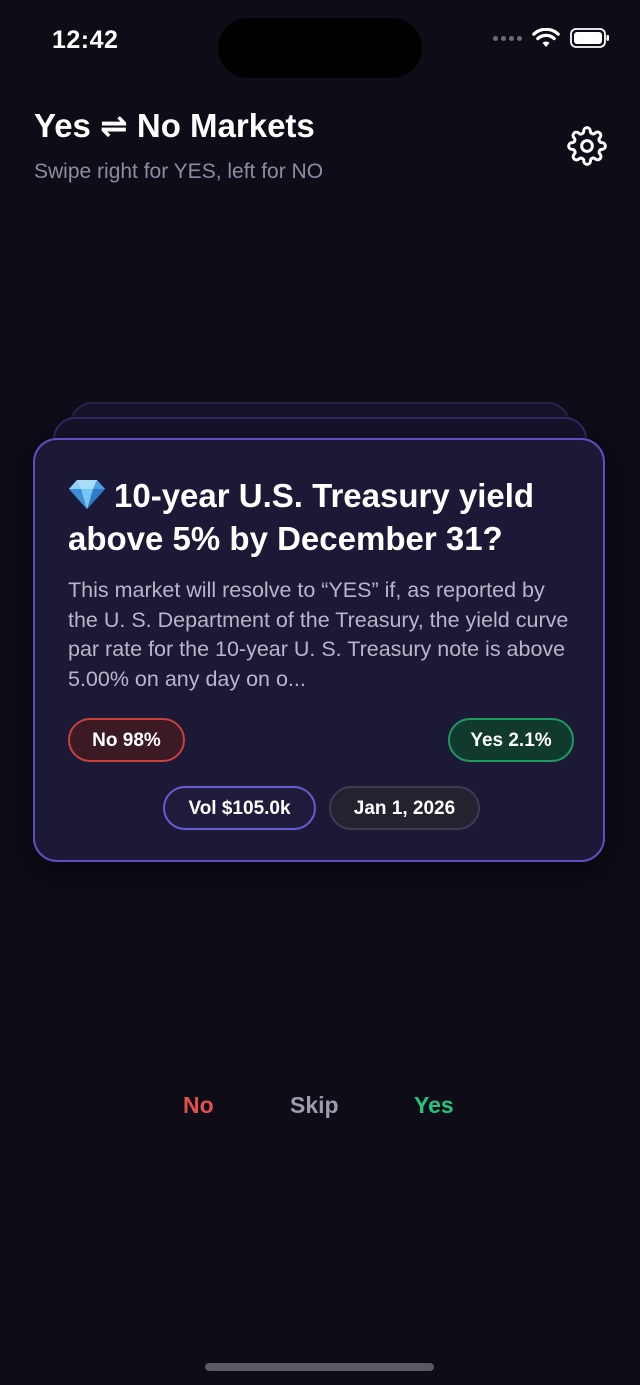 Image resolution: width=640 pixels, height=1385 pixels. What do you see at coordinates (85, 40) in the screenshot?
I see `status-time: 12:42` at bounding box center [85, 40].